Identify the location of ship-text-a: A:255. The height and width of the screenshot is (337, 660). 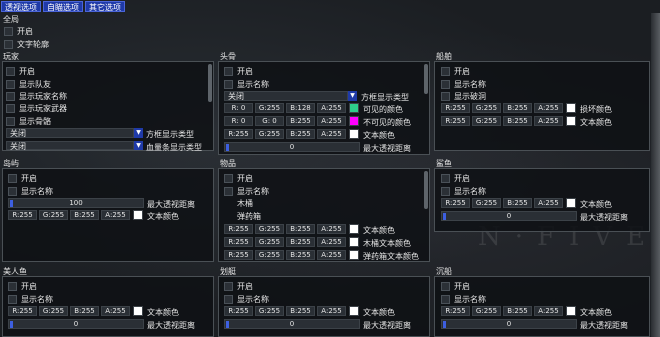
(548, 121).